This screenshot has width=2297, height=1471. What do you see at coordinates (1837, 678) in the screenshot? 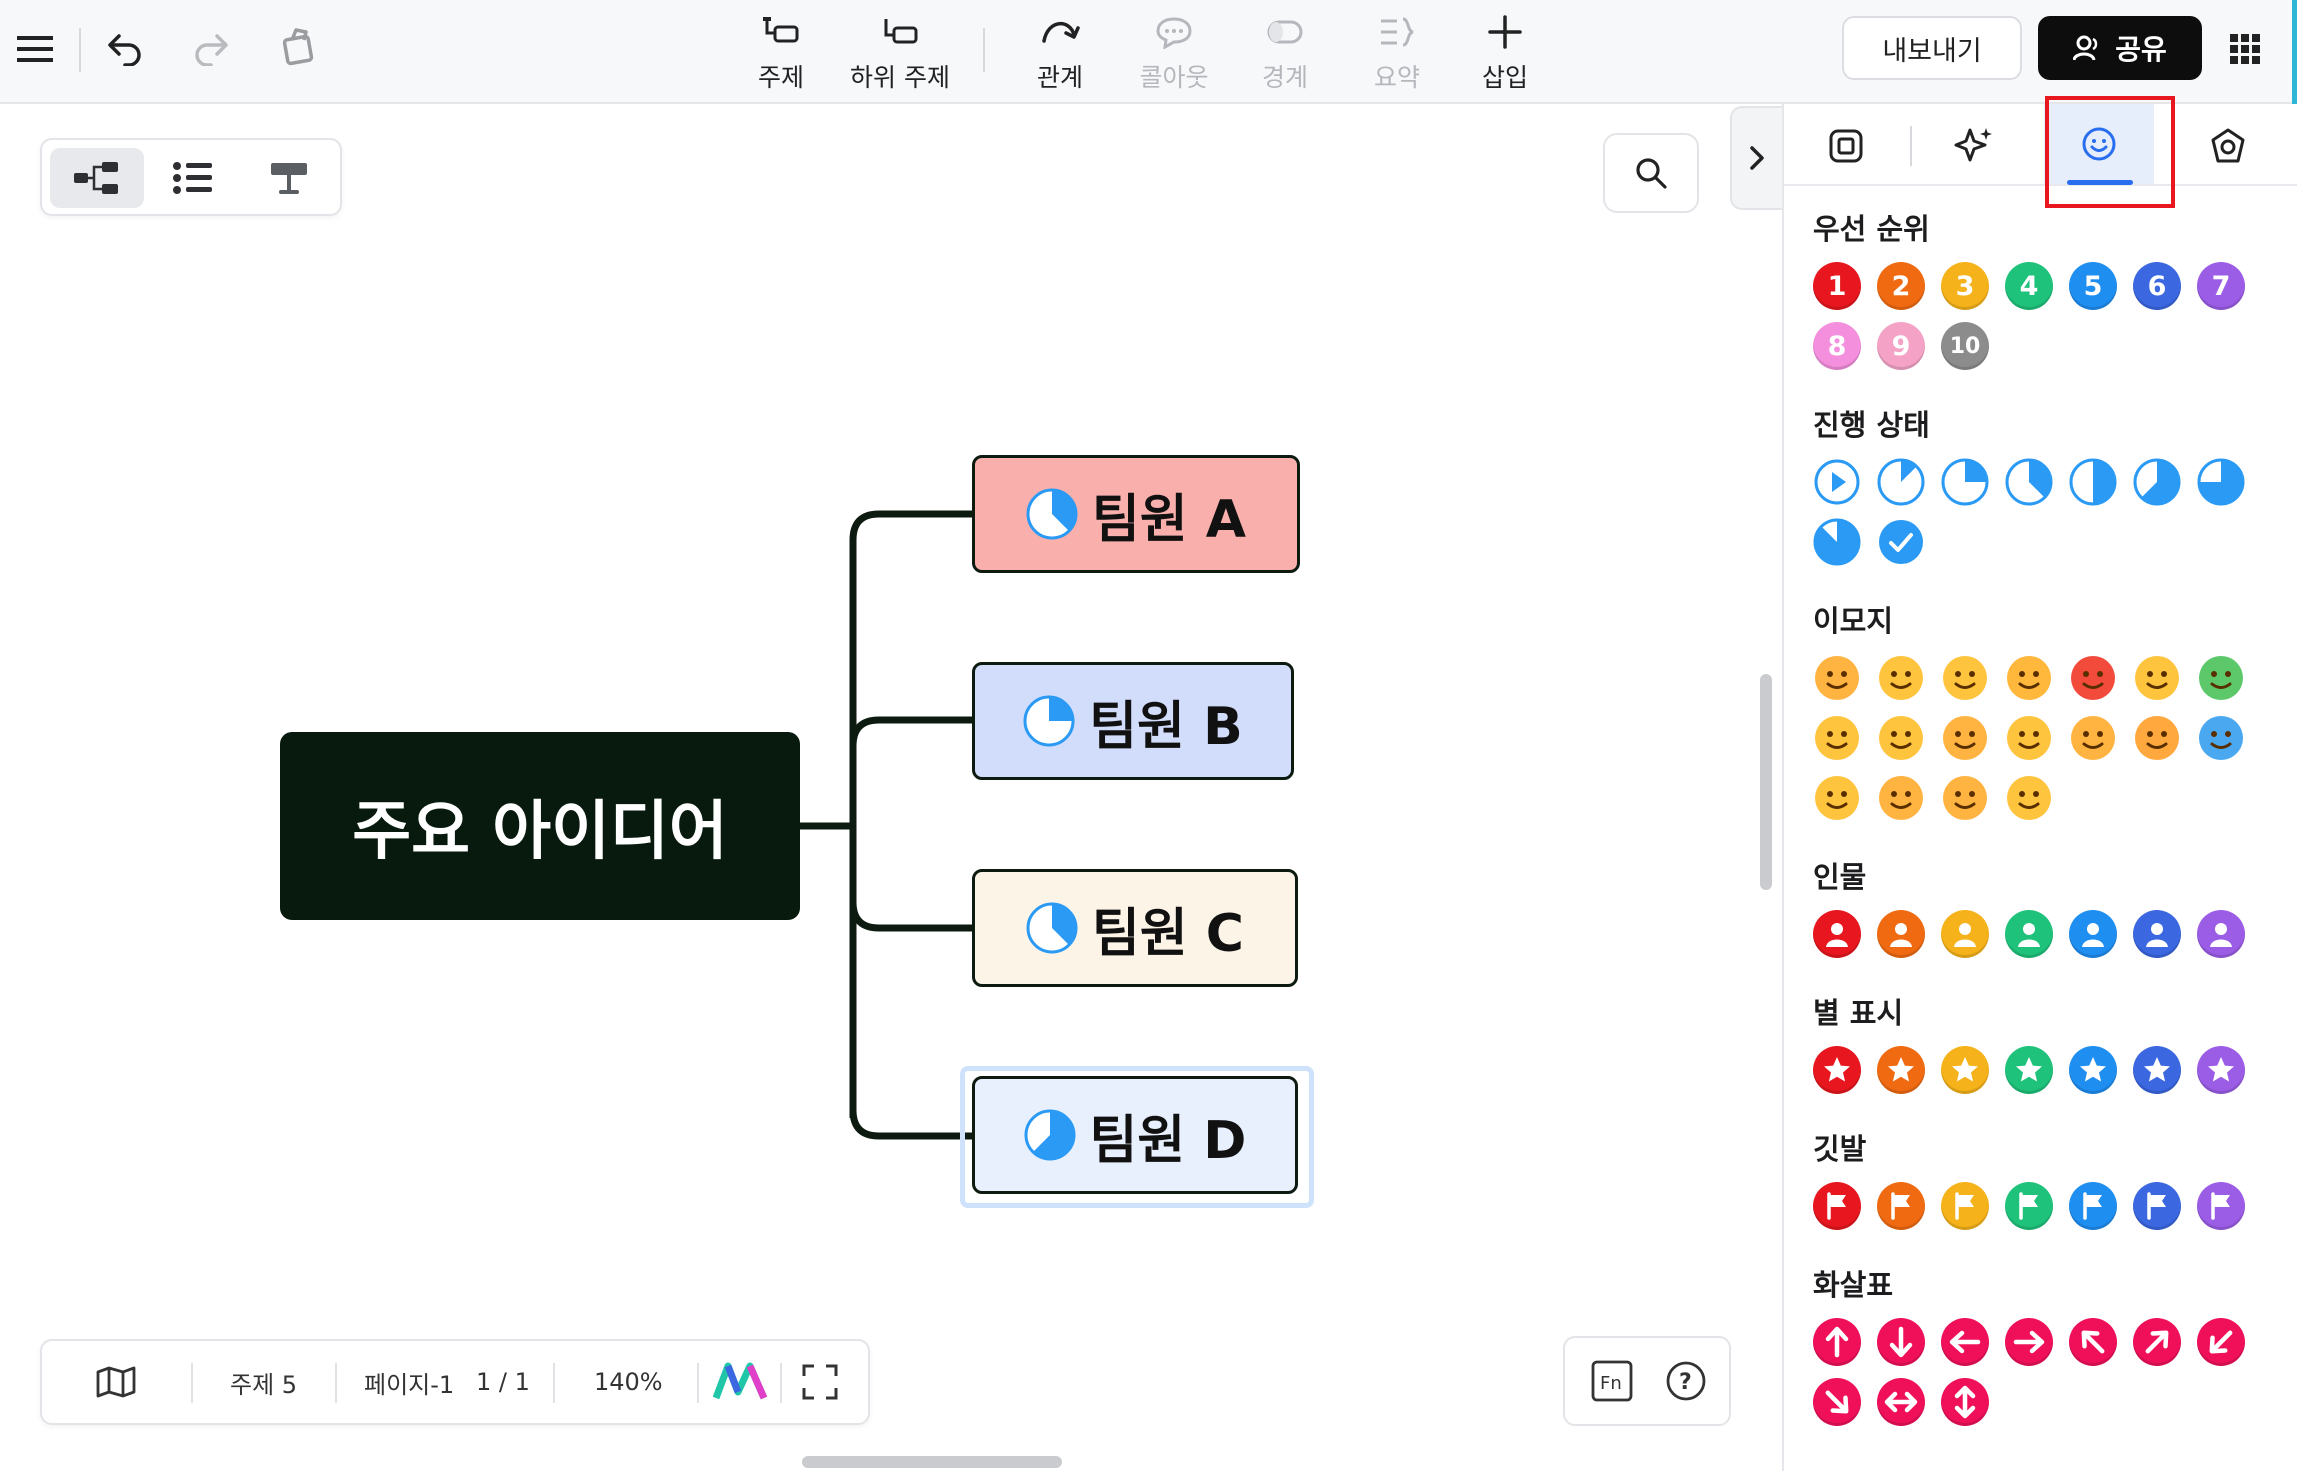
I see `laugh-emoji-icon` at bounding box center [1837, 678].